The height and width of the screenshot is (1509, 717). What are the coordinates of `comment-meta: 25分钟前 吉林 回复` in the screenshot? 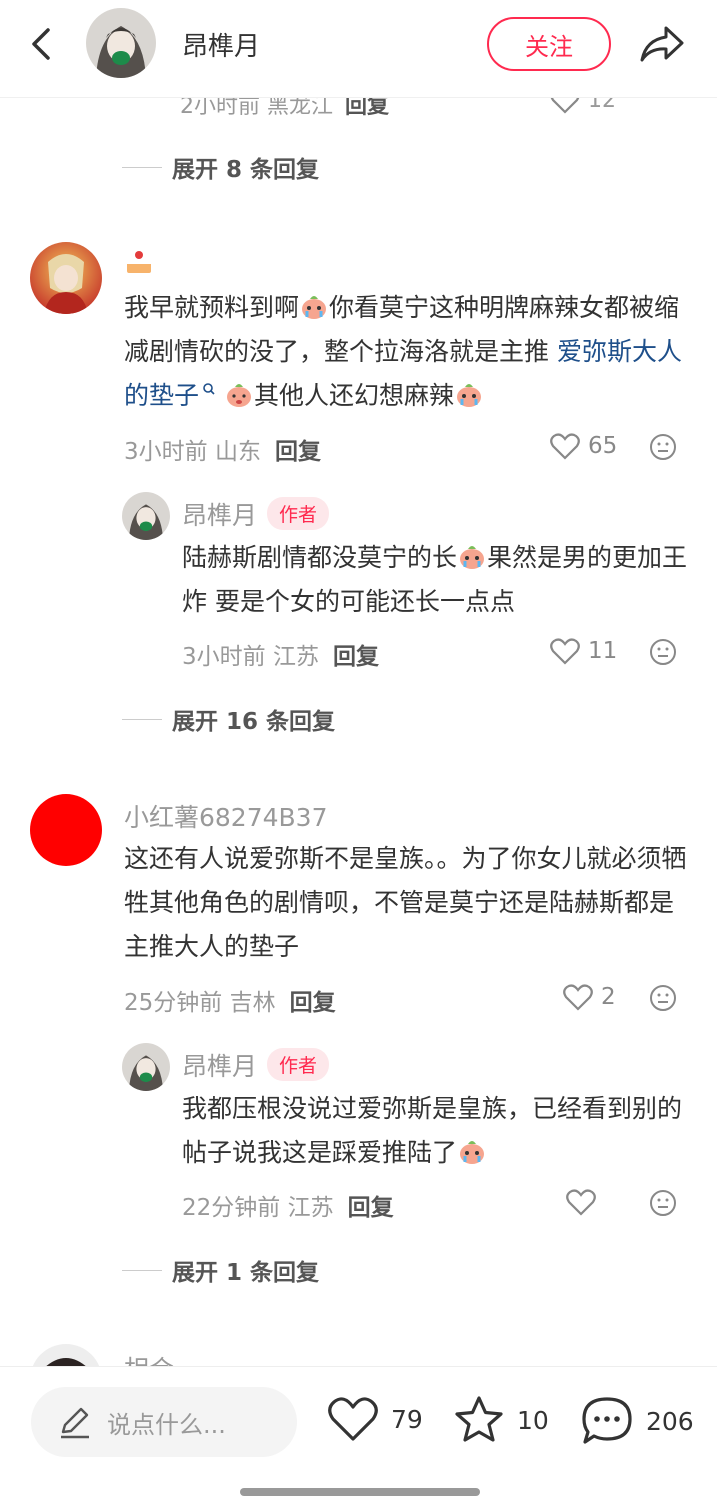 It's located at (230, 1003).